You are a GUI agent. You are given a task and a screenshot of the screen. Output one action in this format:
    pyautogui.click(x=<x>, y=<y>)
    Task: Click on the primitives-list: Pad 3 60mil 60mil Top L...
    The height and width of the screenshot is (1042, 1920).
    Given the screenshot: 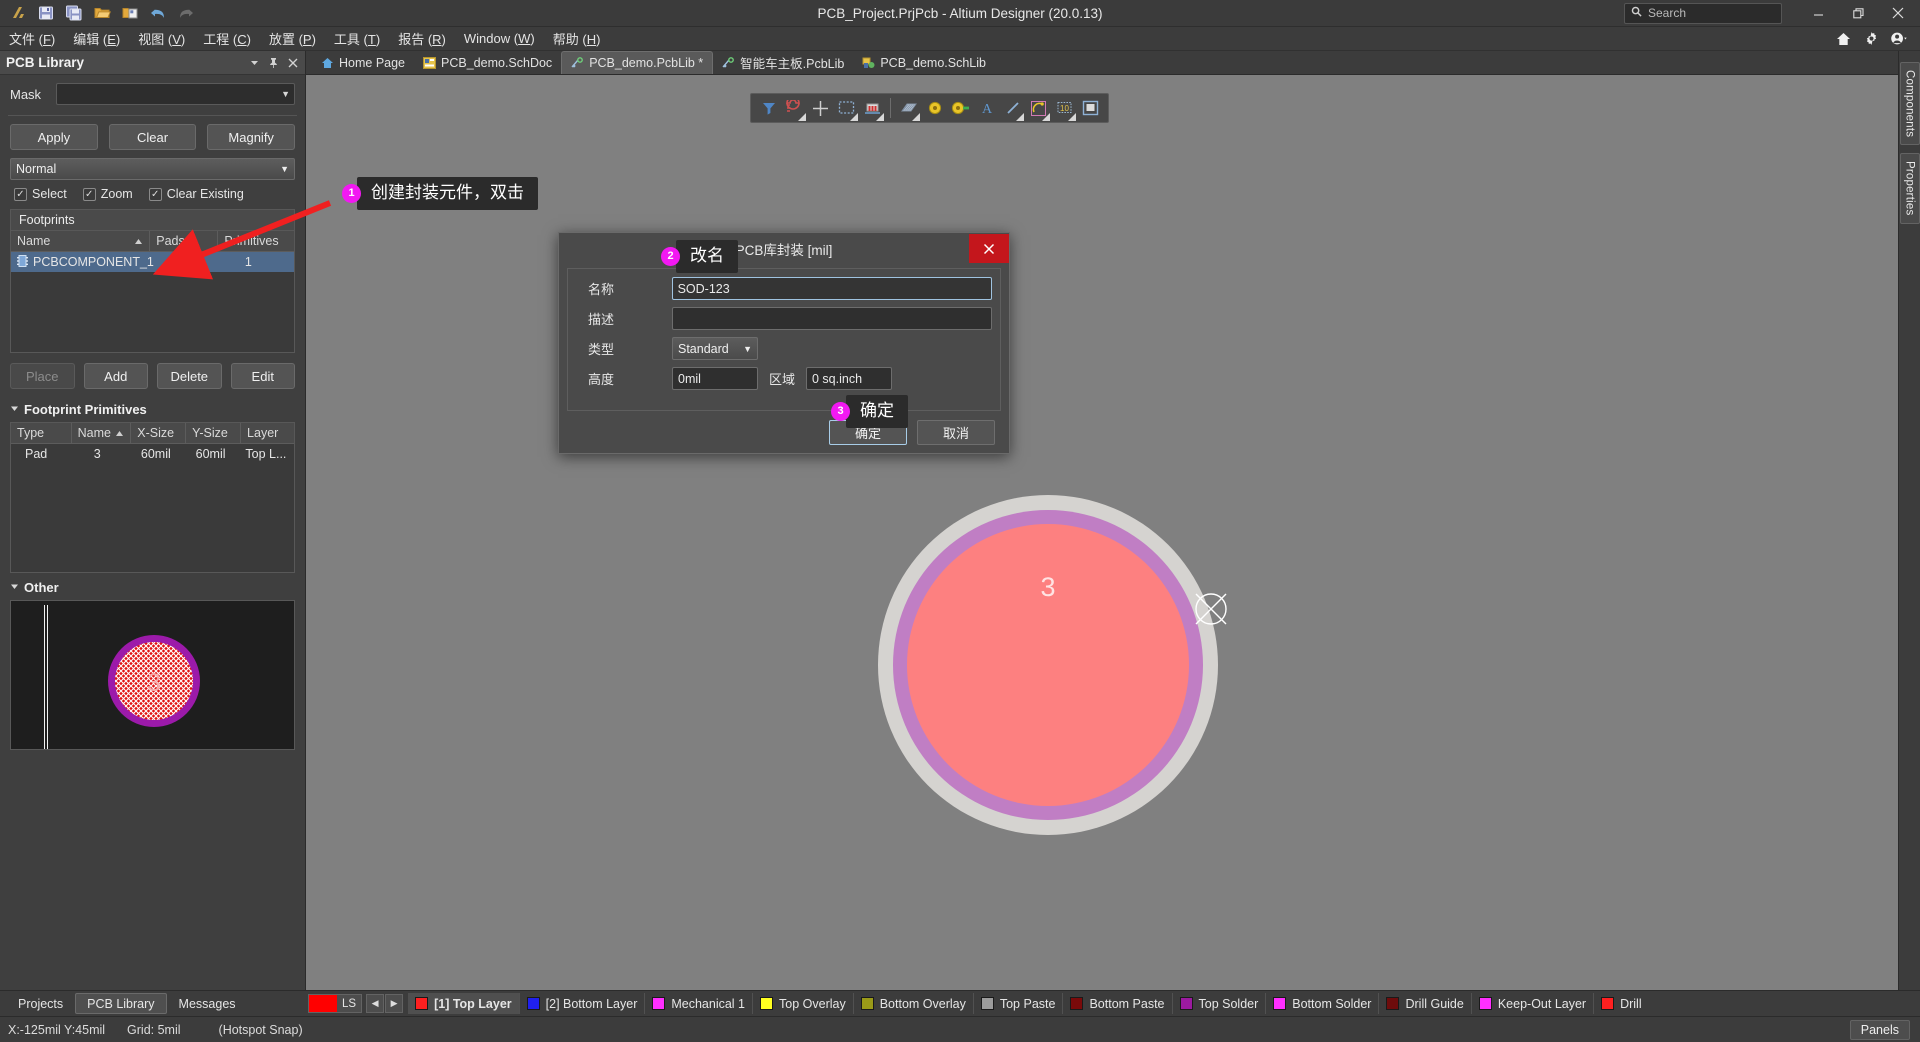 What is the action you would take?
    pyautogui.click(x=152, y=508)
    